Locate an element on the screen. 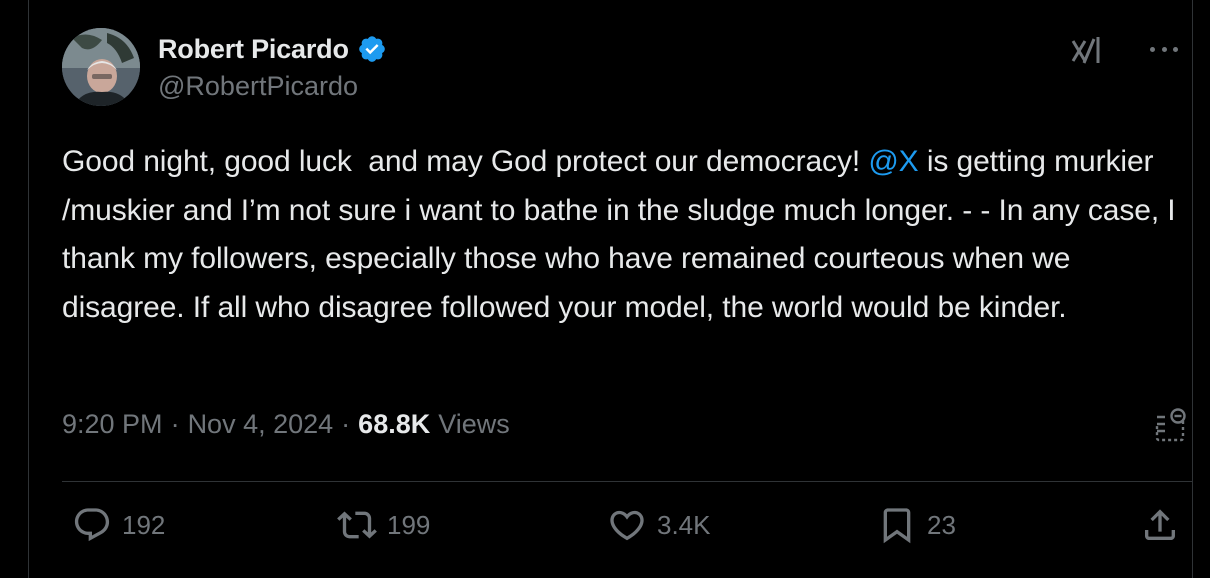 The height and width of the screenshot is (578, 1210). share-button is located at coordinates (1160, 525).